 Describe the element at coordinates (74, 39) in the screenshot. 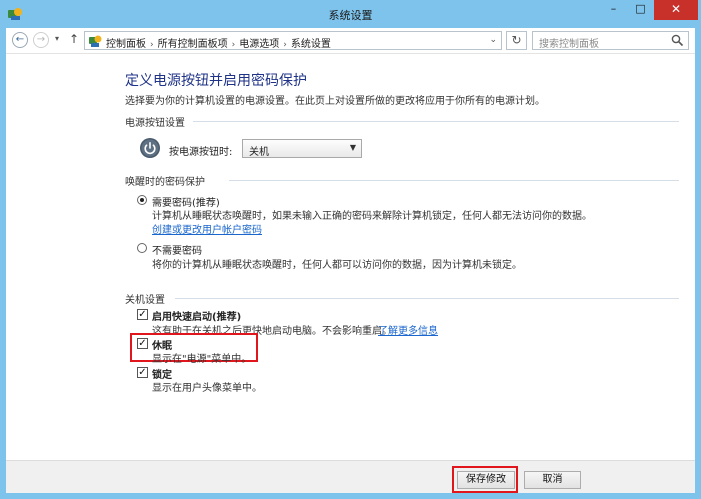

I see `up-button: ↑` at that location.